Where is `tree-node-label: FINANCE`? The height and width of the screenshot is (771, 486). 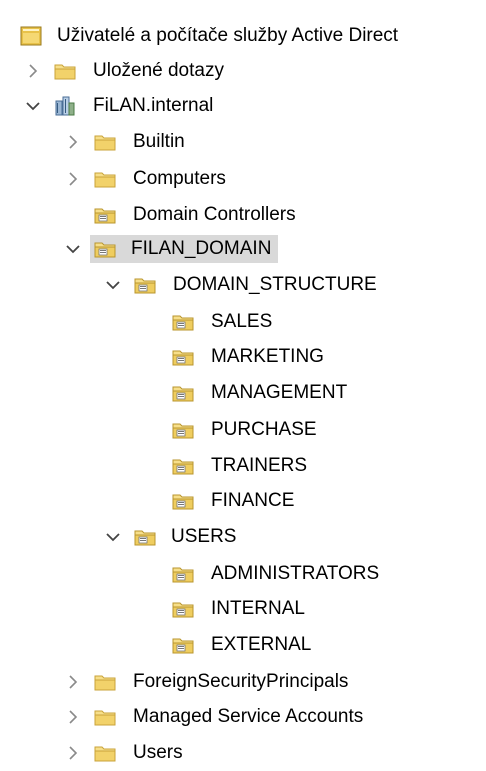 tree-node-label: FINANCE is located at coordinates (253, 500).